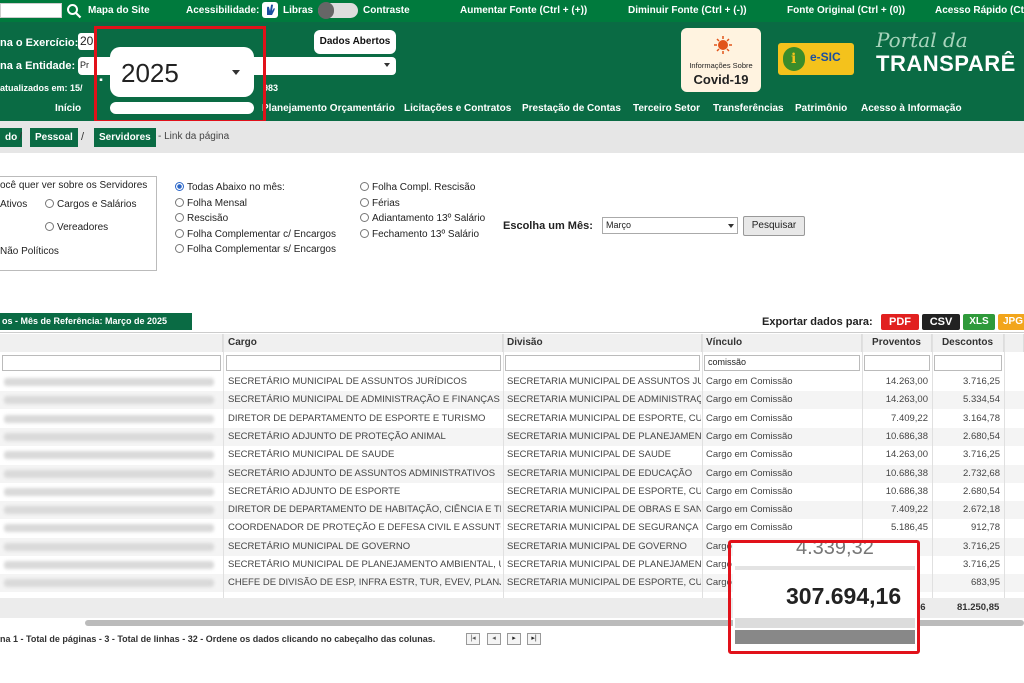 The height and width of the screenshot is (683, 1024). I want to click on filter-input-descontos, so click(968, 363).